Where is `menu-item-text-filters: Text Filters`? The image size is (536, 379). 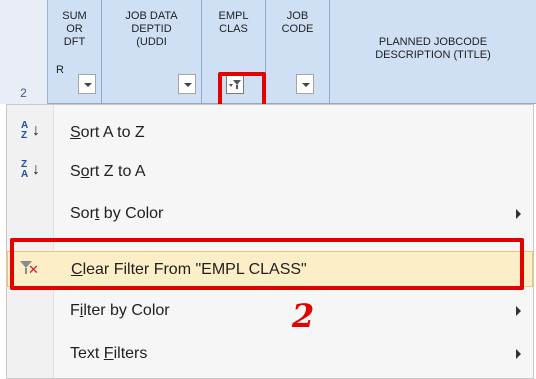
menu-item-text-filters: Text Filters is located at coordinates (270, 354).